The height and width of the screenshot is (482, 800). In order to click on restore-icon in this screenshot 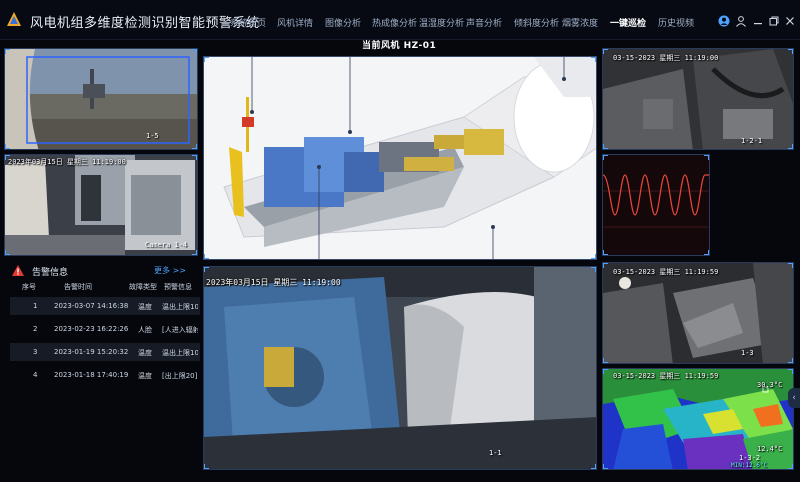, I will do `click(774, 19)`.